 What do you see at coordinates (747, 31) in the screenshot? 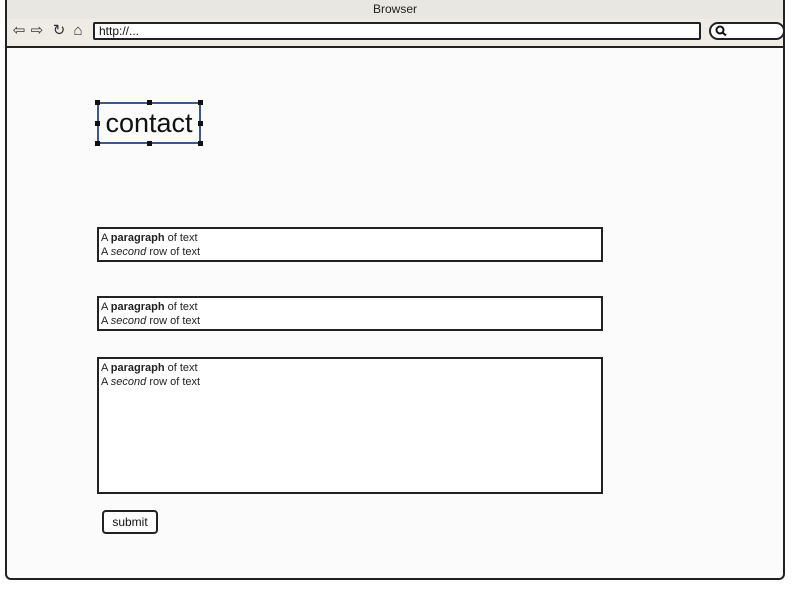
I see `search-field` at bounding box center [747, 31].